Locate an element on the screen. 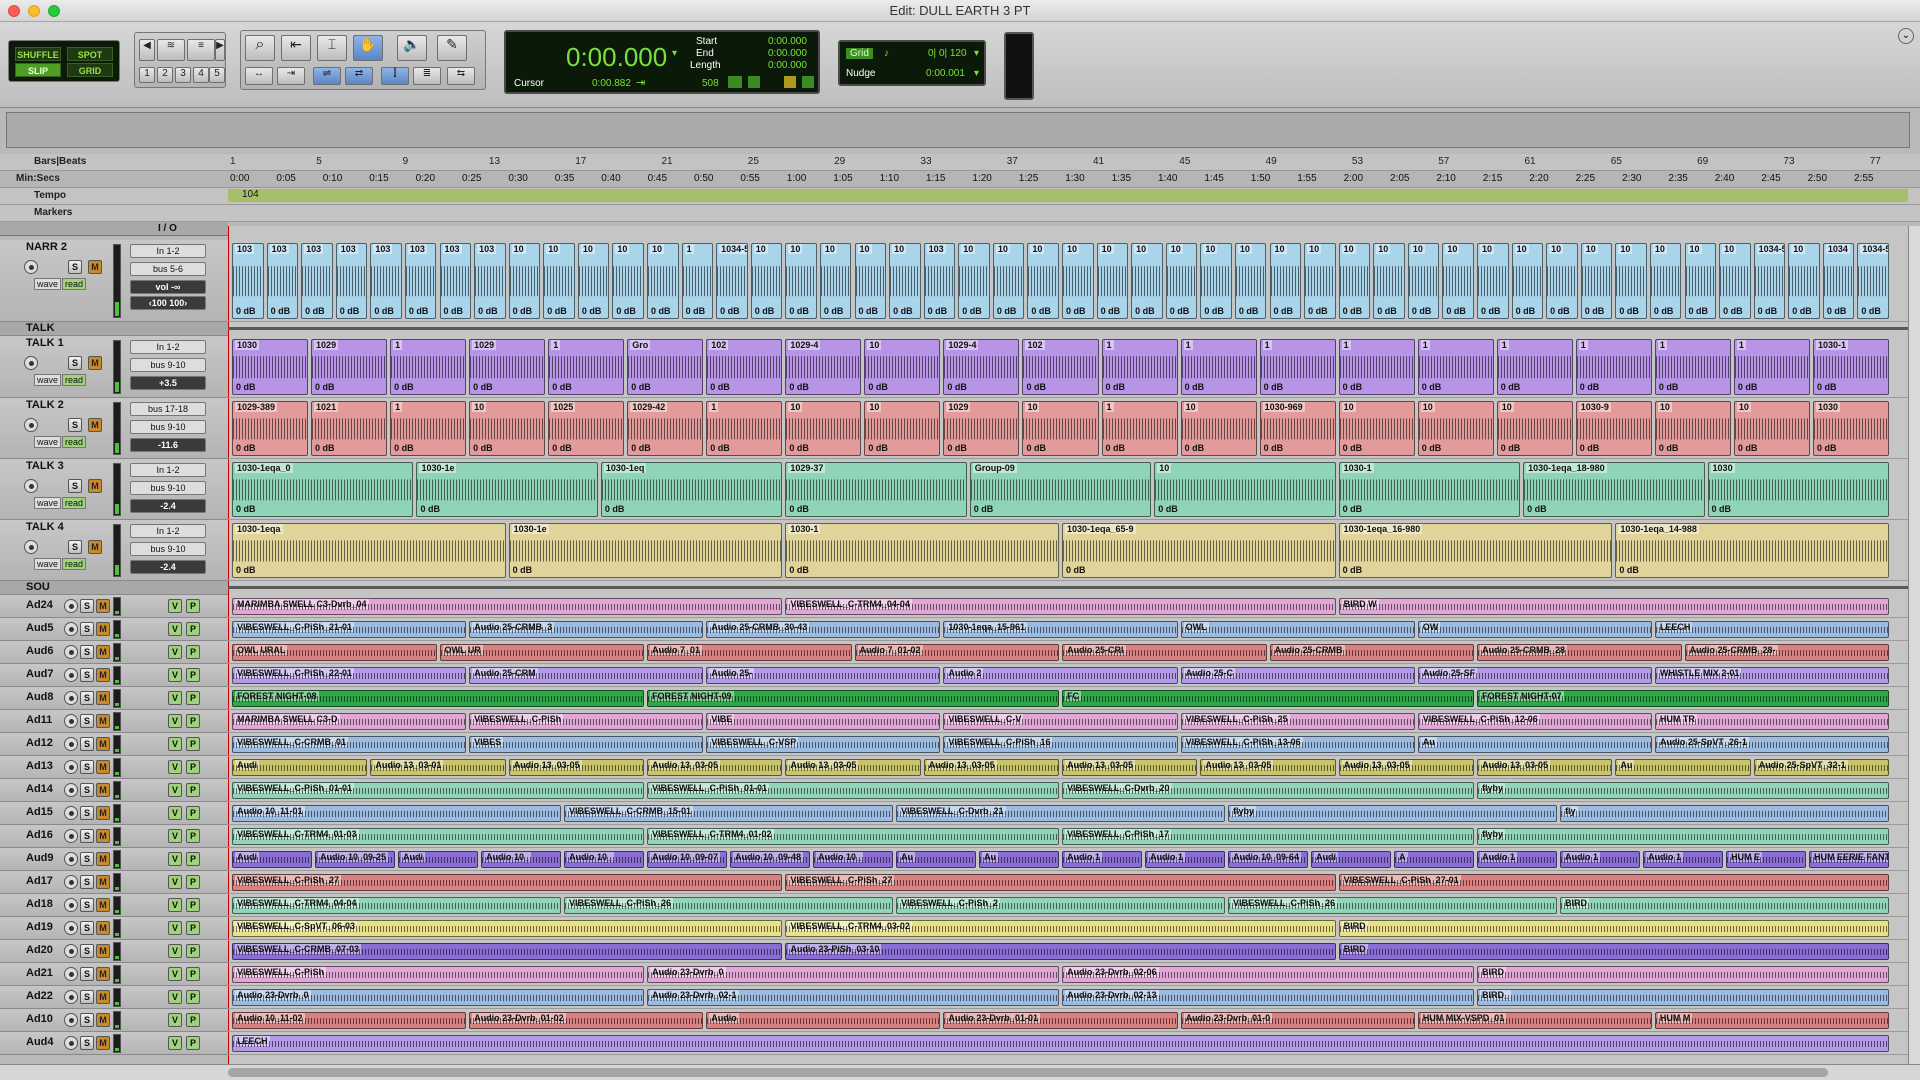  audio-clip: WHISTLE MIX 2-01 is located at coordinates (1771, 675).